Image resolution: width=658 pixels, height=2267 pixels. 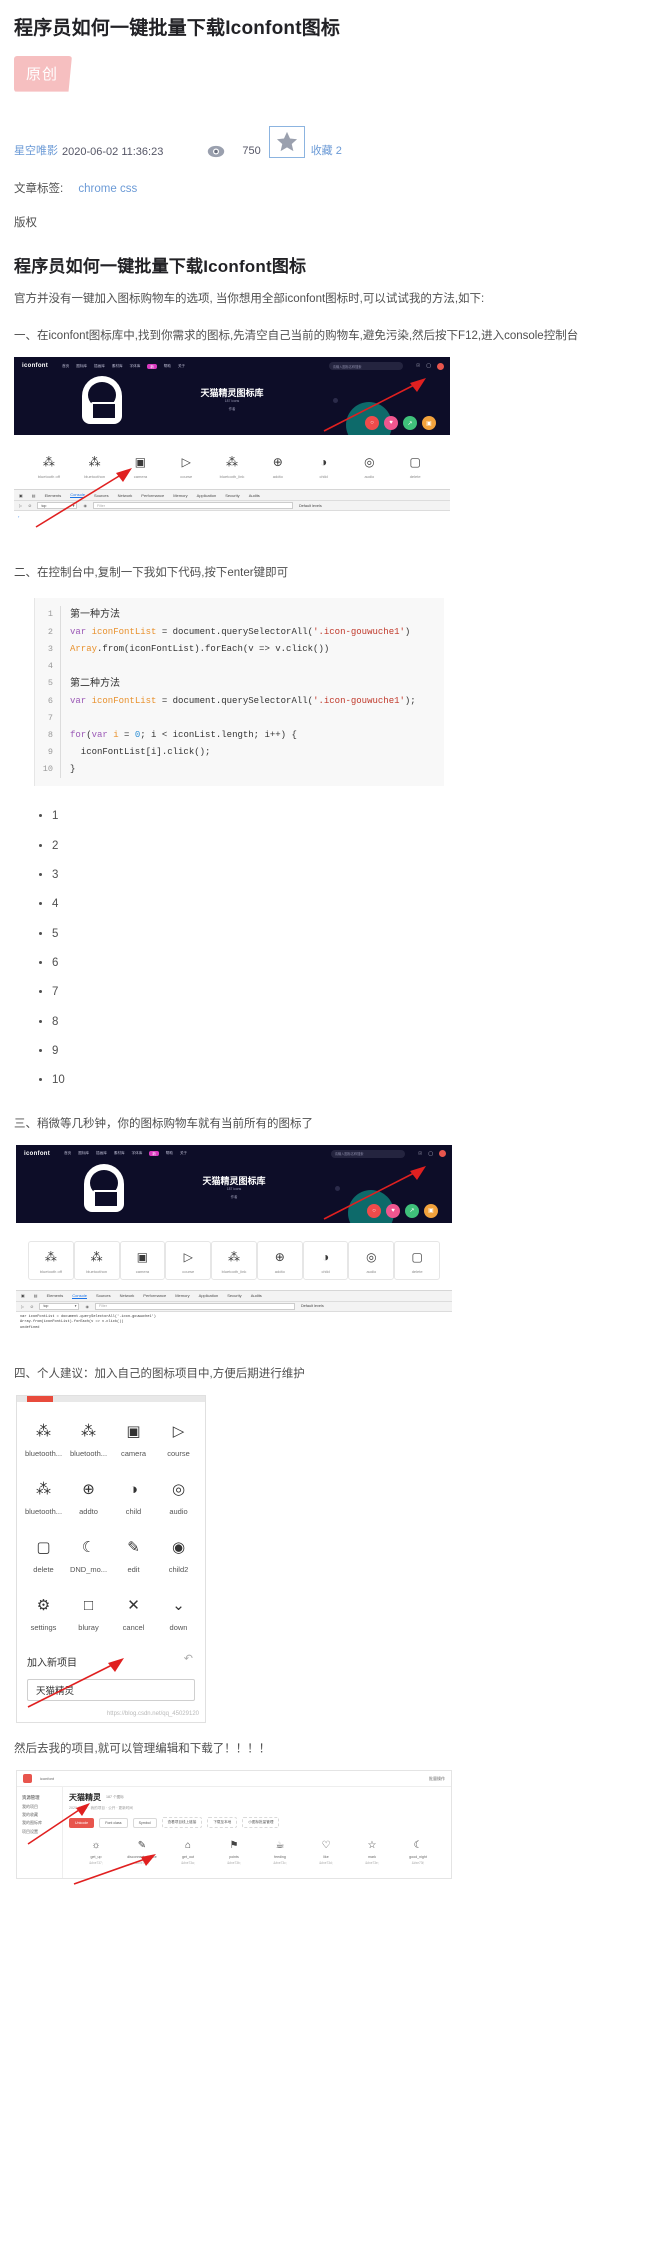 I want to click on icon-cell: ☕ feeding &#xe73c;, so click(x=280, y=1852).